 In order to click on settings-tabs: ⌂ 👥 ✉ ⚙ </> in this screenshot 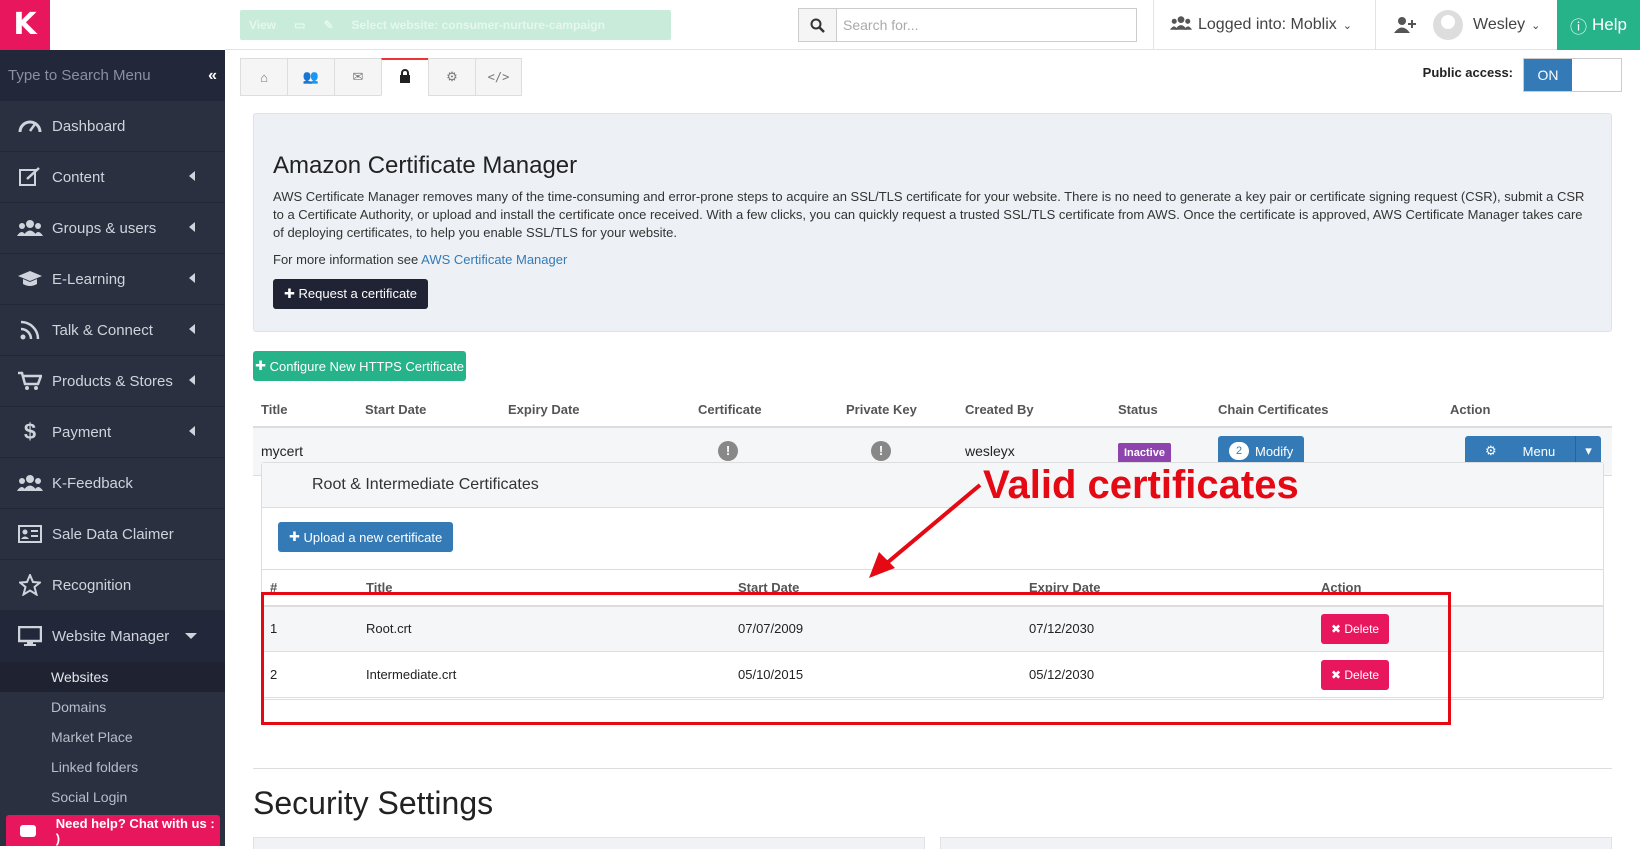, I will do `click(381, 77)`.